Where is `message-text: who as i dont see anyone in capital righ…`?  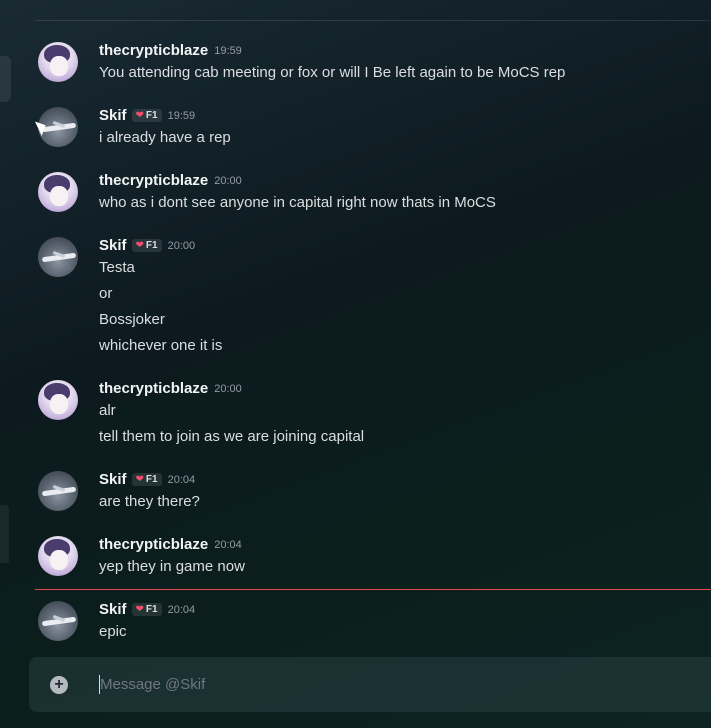 message-text: who as i dont see anyone in capital righ… is located at coordinates (297, 202).